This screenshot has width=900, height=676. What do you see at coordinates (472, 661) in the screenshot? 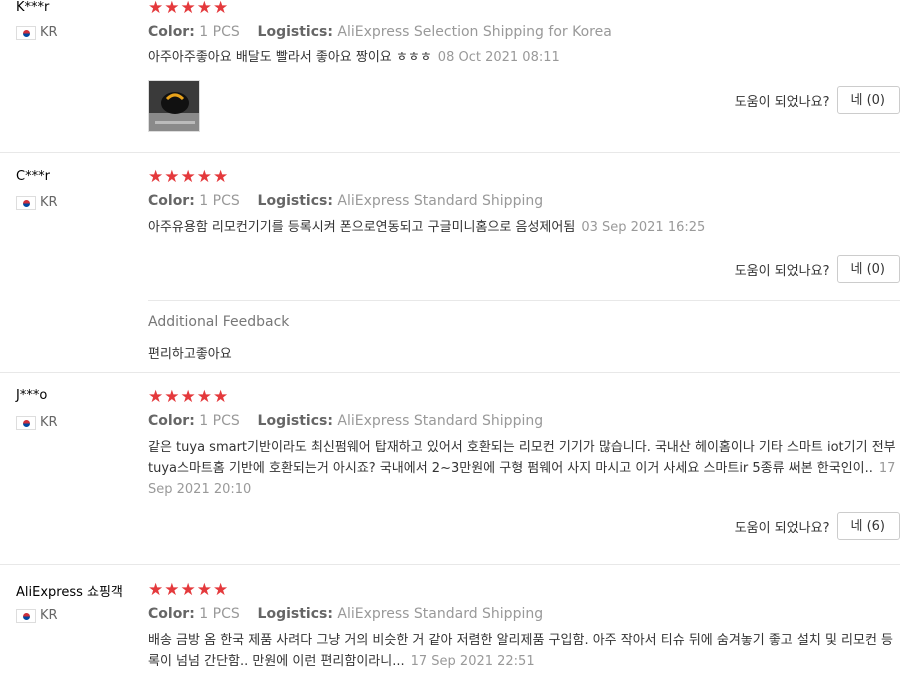
I see `review-date: 17 Sep 2021 22:51` at bounding box center [472, 661].